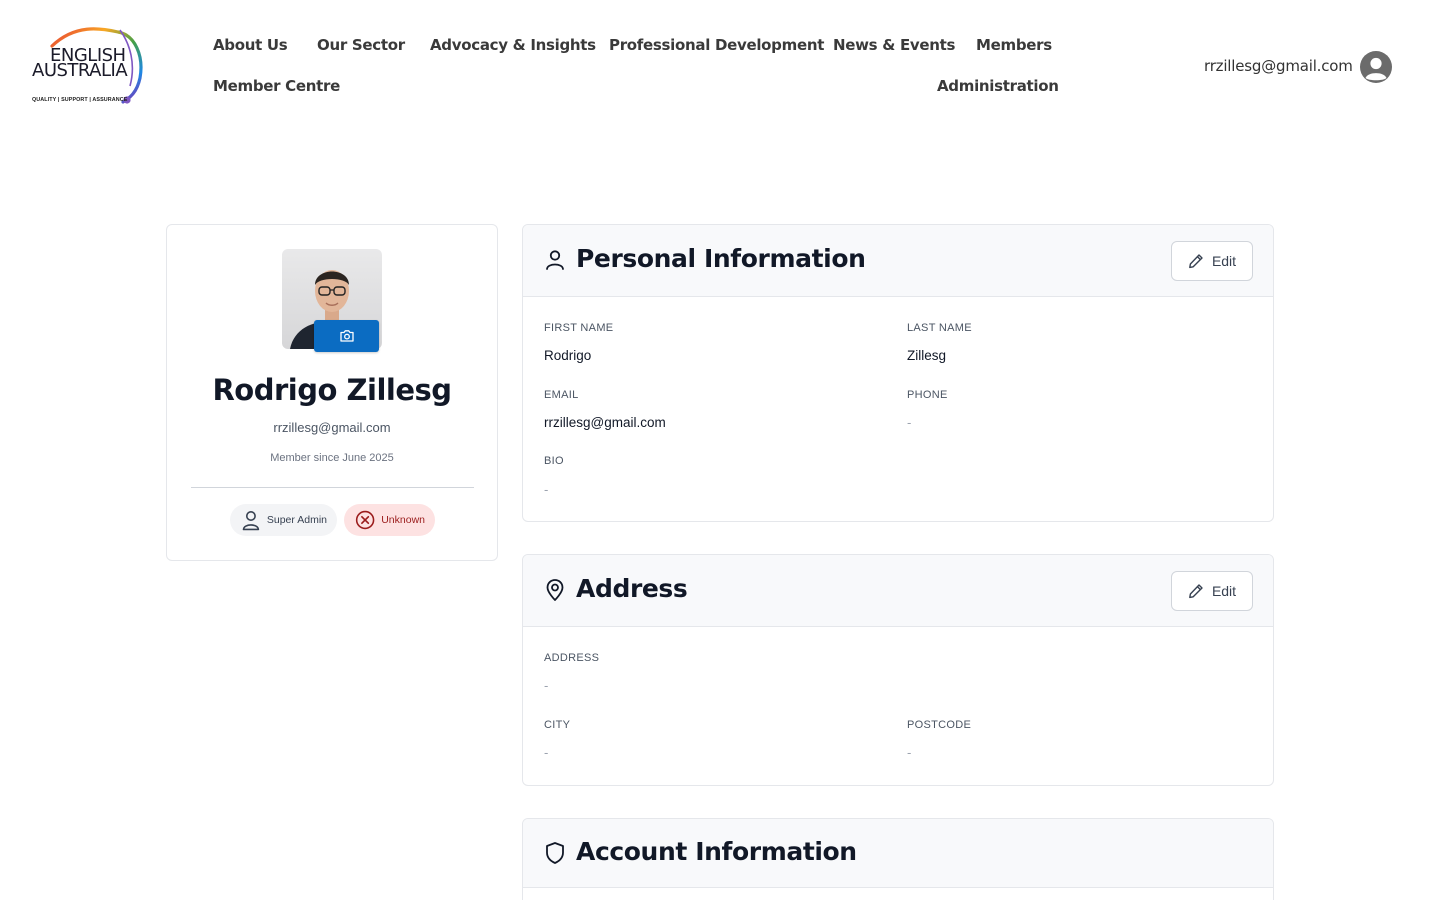 The height and width of the screenshot is (900, 1440). I want to click on first-name-value: Rodrigo, so click(568, 355).